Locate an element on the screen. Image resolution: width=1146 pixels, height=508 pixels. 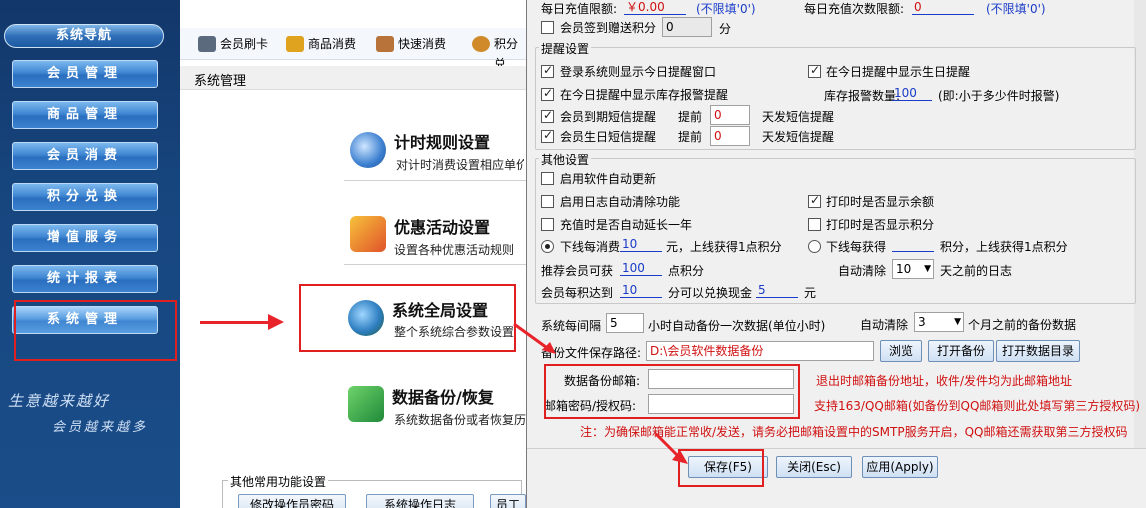
divider is located at coordinates (435, 180).